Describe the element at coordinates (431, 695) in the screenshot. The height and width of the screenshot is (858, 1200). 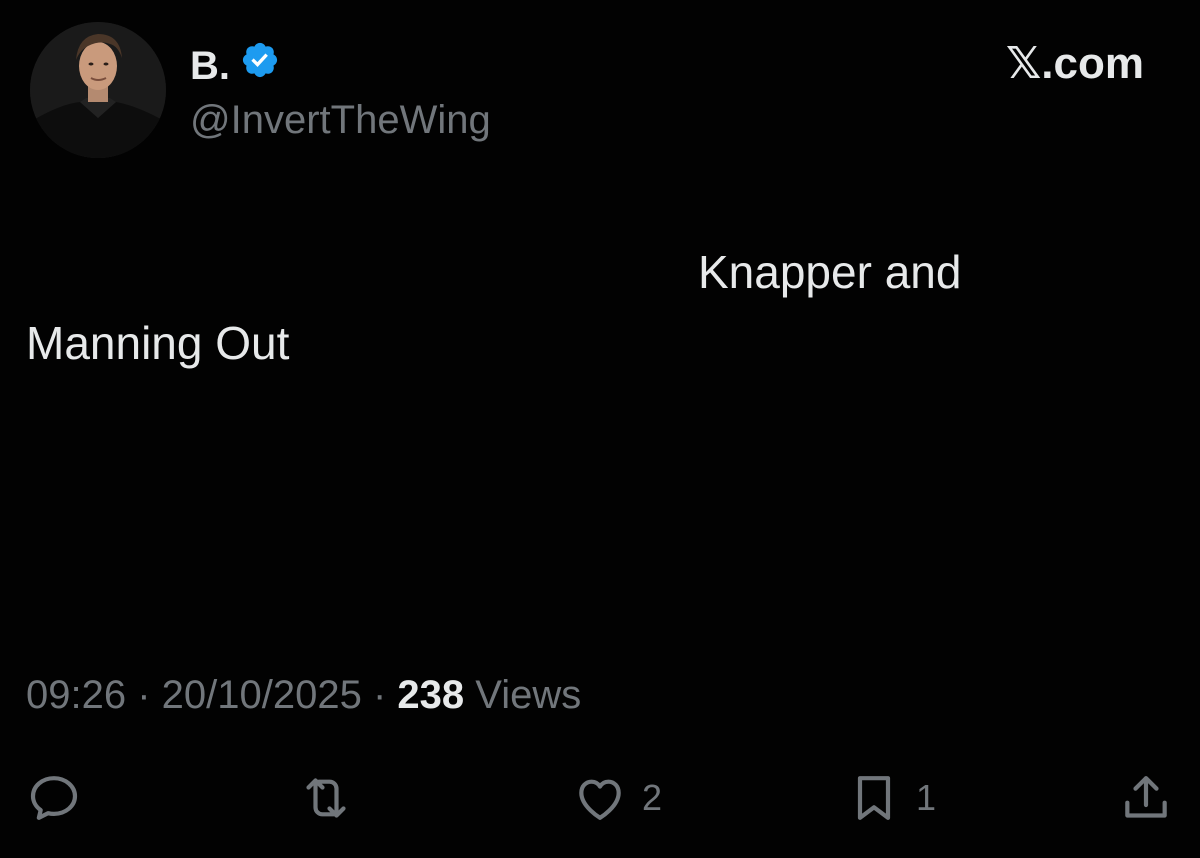
I see `views-count: 238` at that location.